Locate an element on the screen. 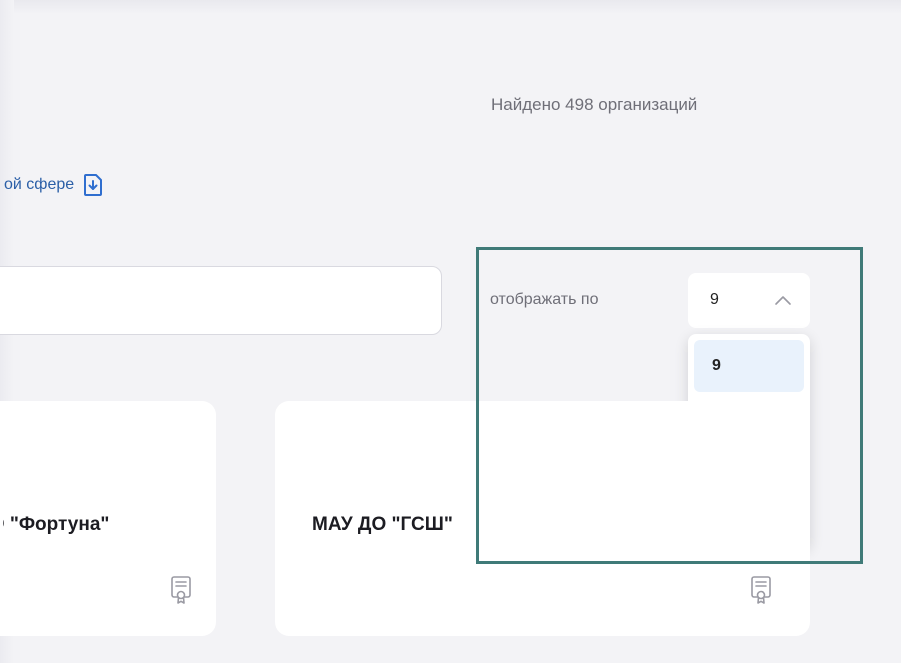 This screenshot has width=901, height=663. organization-title: МАУ ДО "ГСШ" is located at coordinates (382, 524).